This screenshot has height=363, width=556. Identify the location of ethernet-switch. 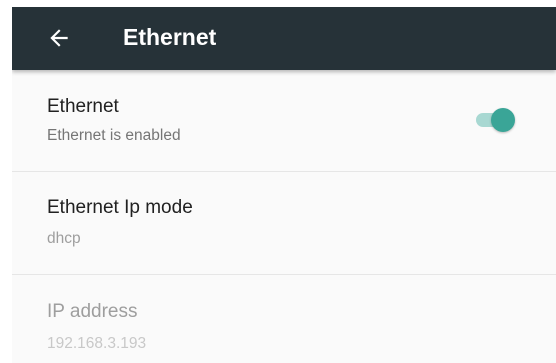
(496, 120).